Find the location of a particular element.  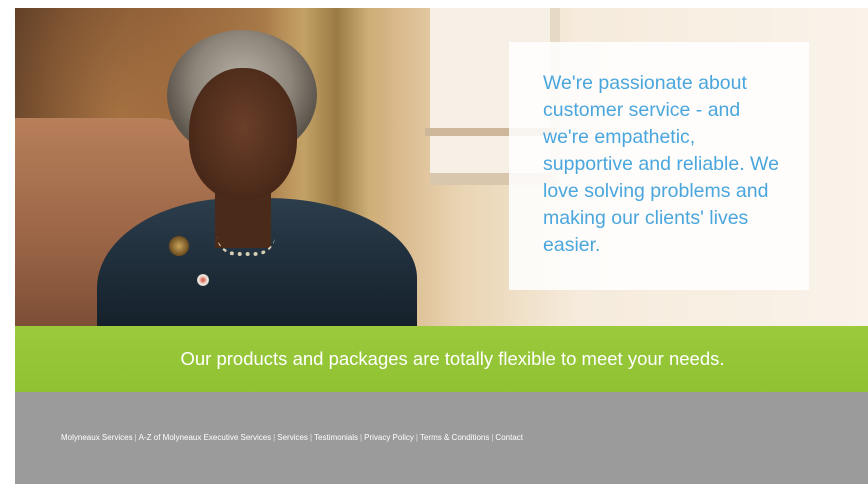

footer-link-services: Services is located at coordinates (292, 437).